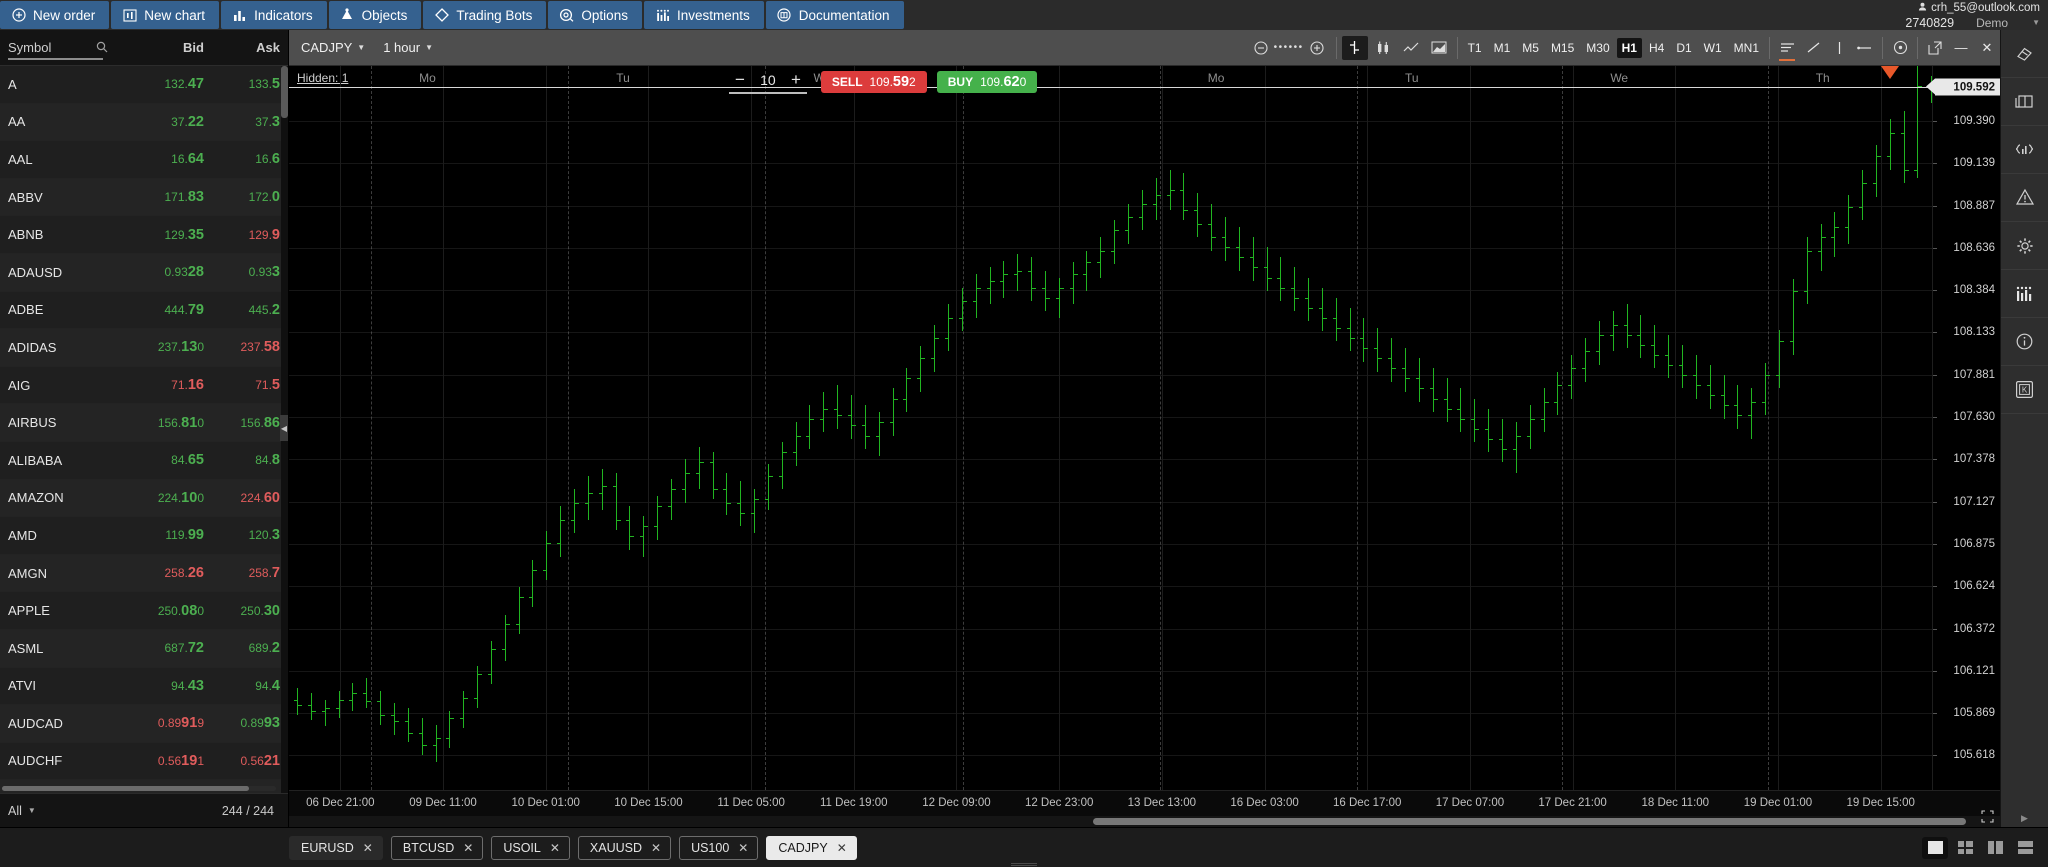  I want to click on zoom-in-icon, so click(1317, 47).